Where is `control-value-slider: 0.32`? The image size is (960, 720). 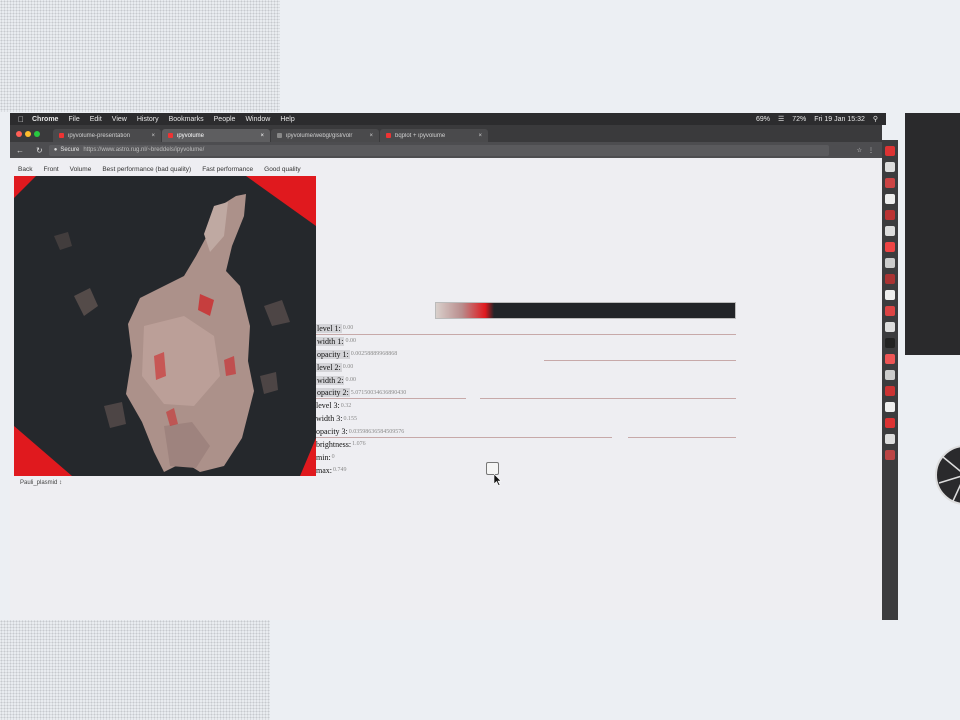
control-value-slider: 0.32 is located at coordinates (346, 406).